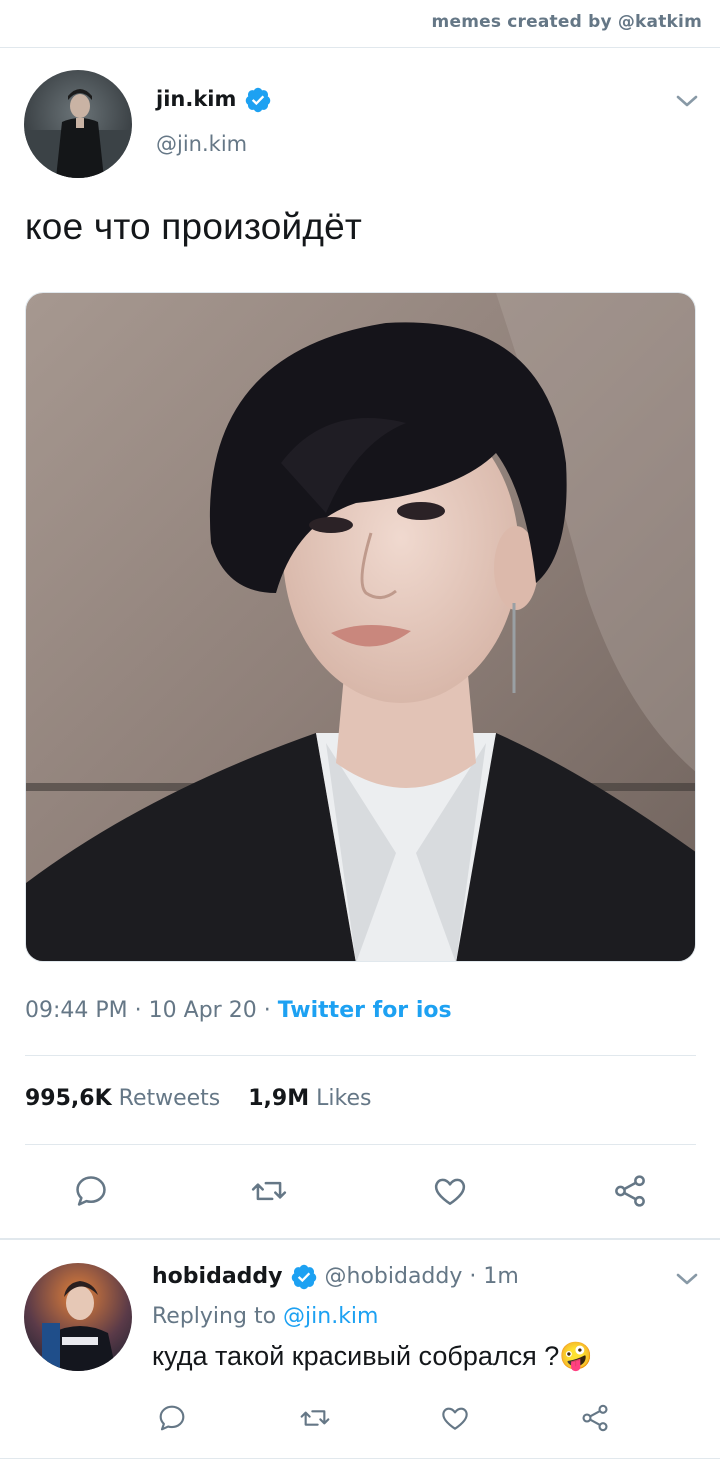 Image resolution: width=720 pixels, height=1470 pixels. I want to click on reply-time: 1m, so click(501, 1276).